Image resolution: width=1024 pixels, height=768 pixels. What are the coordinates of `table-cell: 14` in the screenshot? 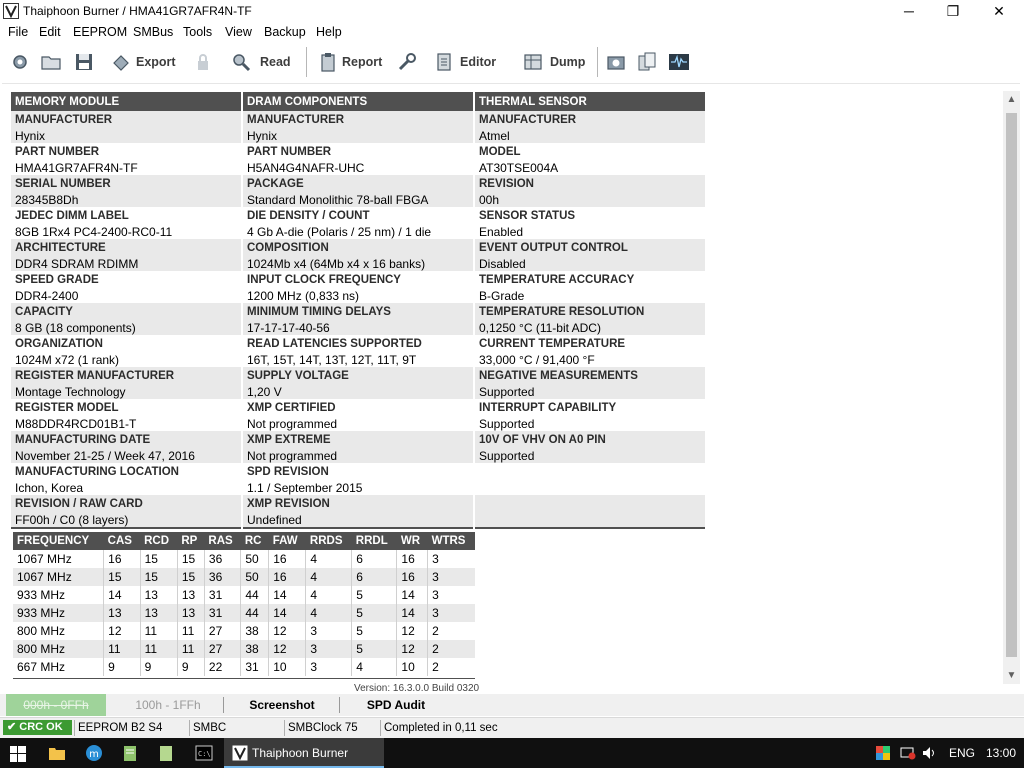 It's located at (412, 595).